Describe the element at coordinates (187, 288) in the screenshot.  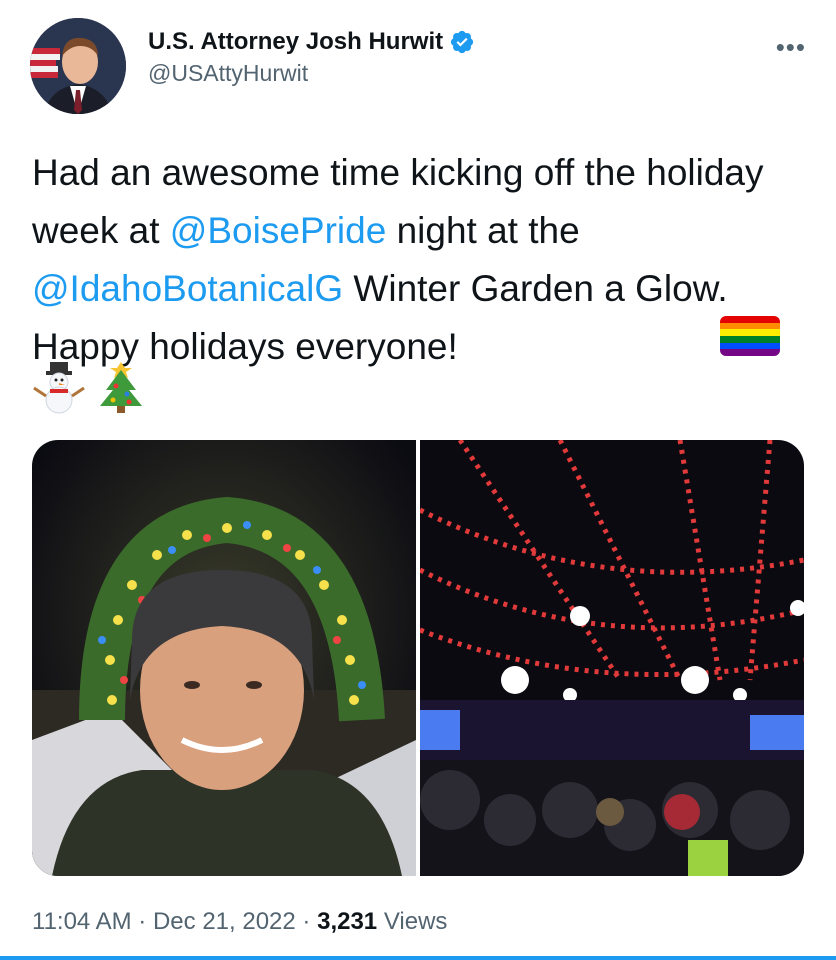
I see `mention-idahobotanicalg: @IdahoBotanicalG` at that location.